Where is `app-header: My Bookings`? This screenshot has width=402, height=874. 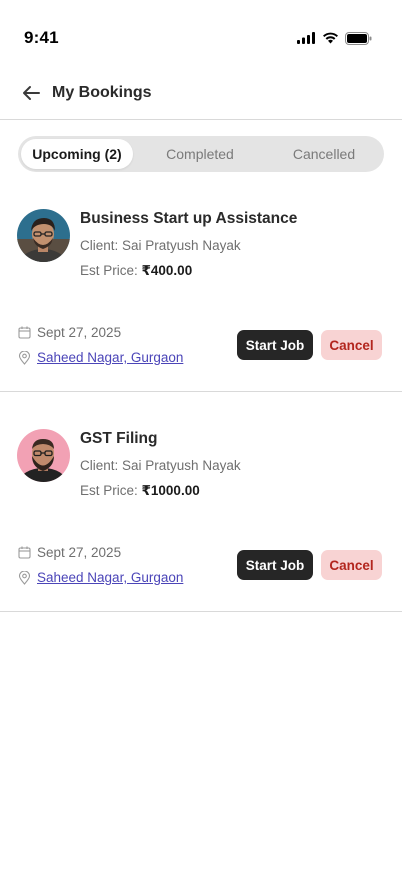 app-header: My Bookings is located at coordinates (201, 96).